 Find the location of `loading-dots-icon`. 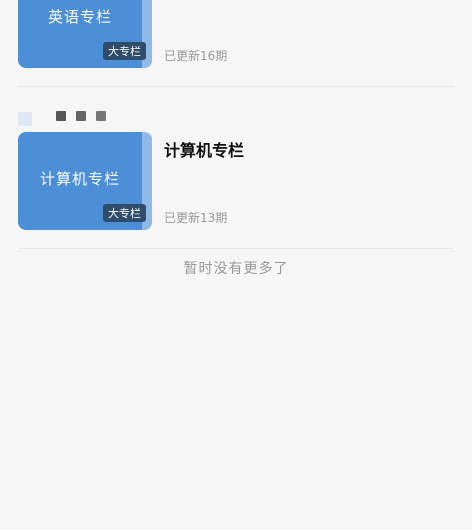

loading-dots-icon is located at coordinates (81, 116).